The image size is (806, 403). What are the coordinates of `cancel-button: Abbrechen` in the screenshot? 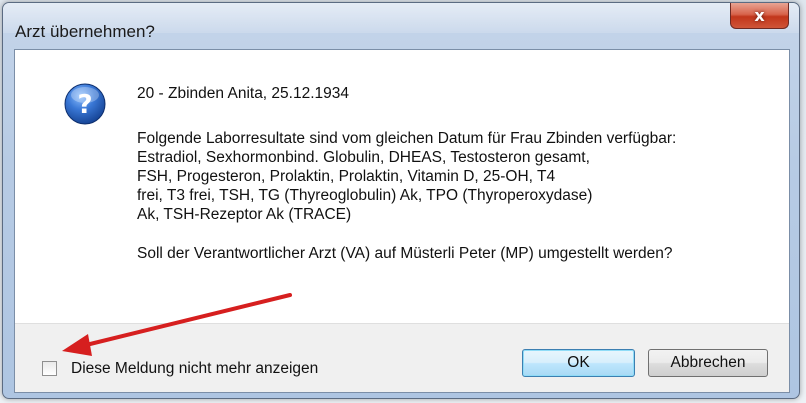 It's located at (708, 363).